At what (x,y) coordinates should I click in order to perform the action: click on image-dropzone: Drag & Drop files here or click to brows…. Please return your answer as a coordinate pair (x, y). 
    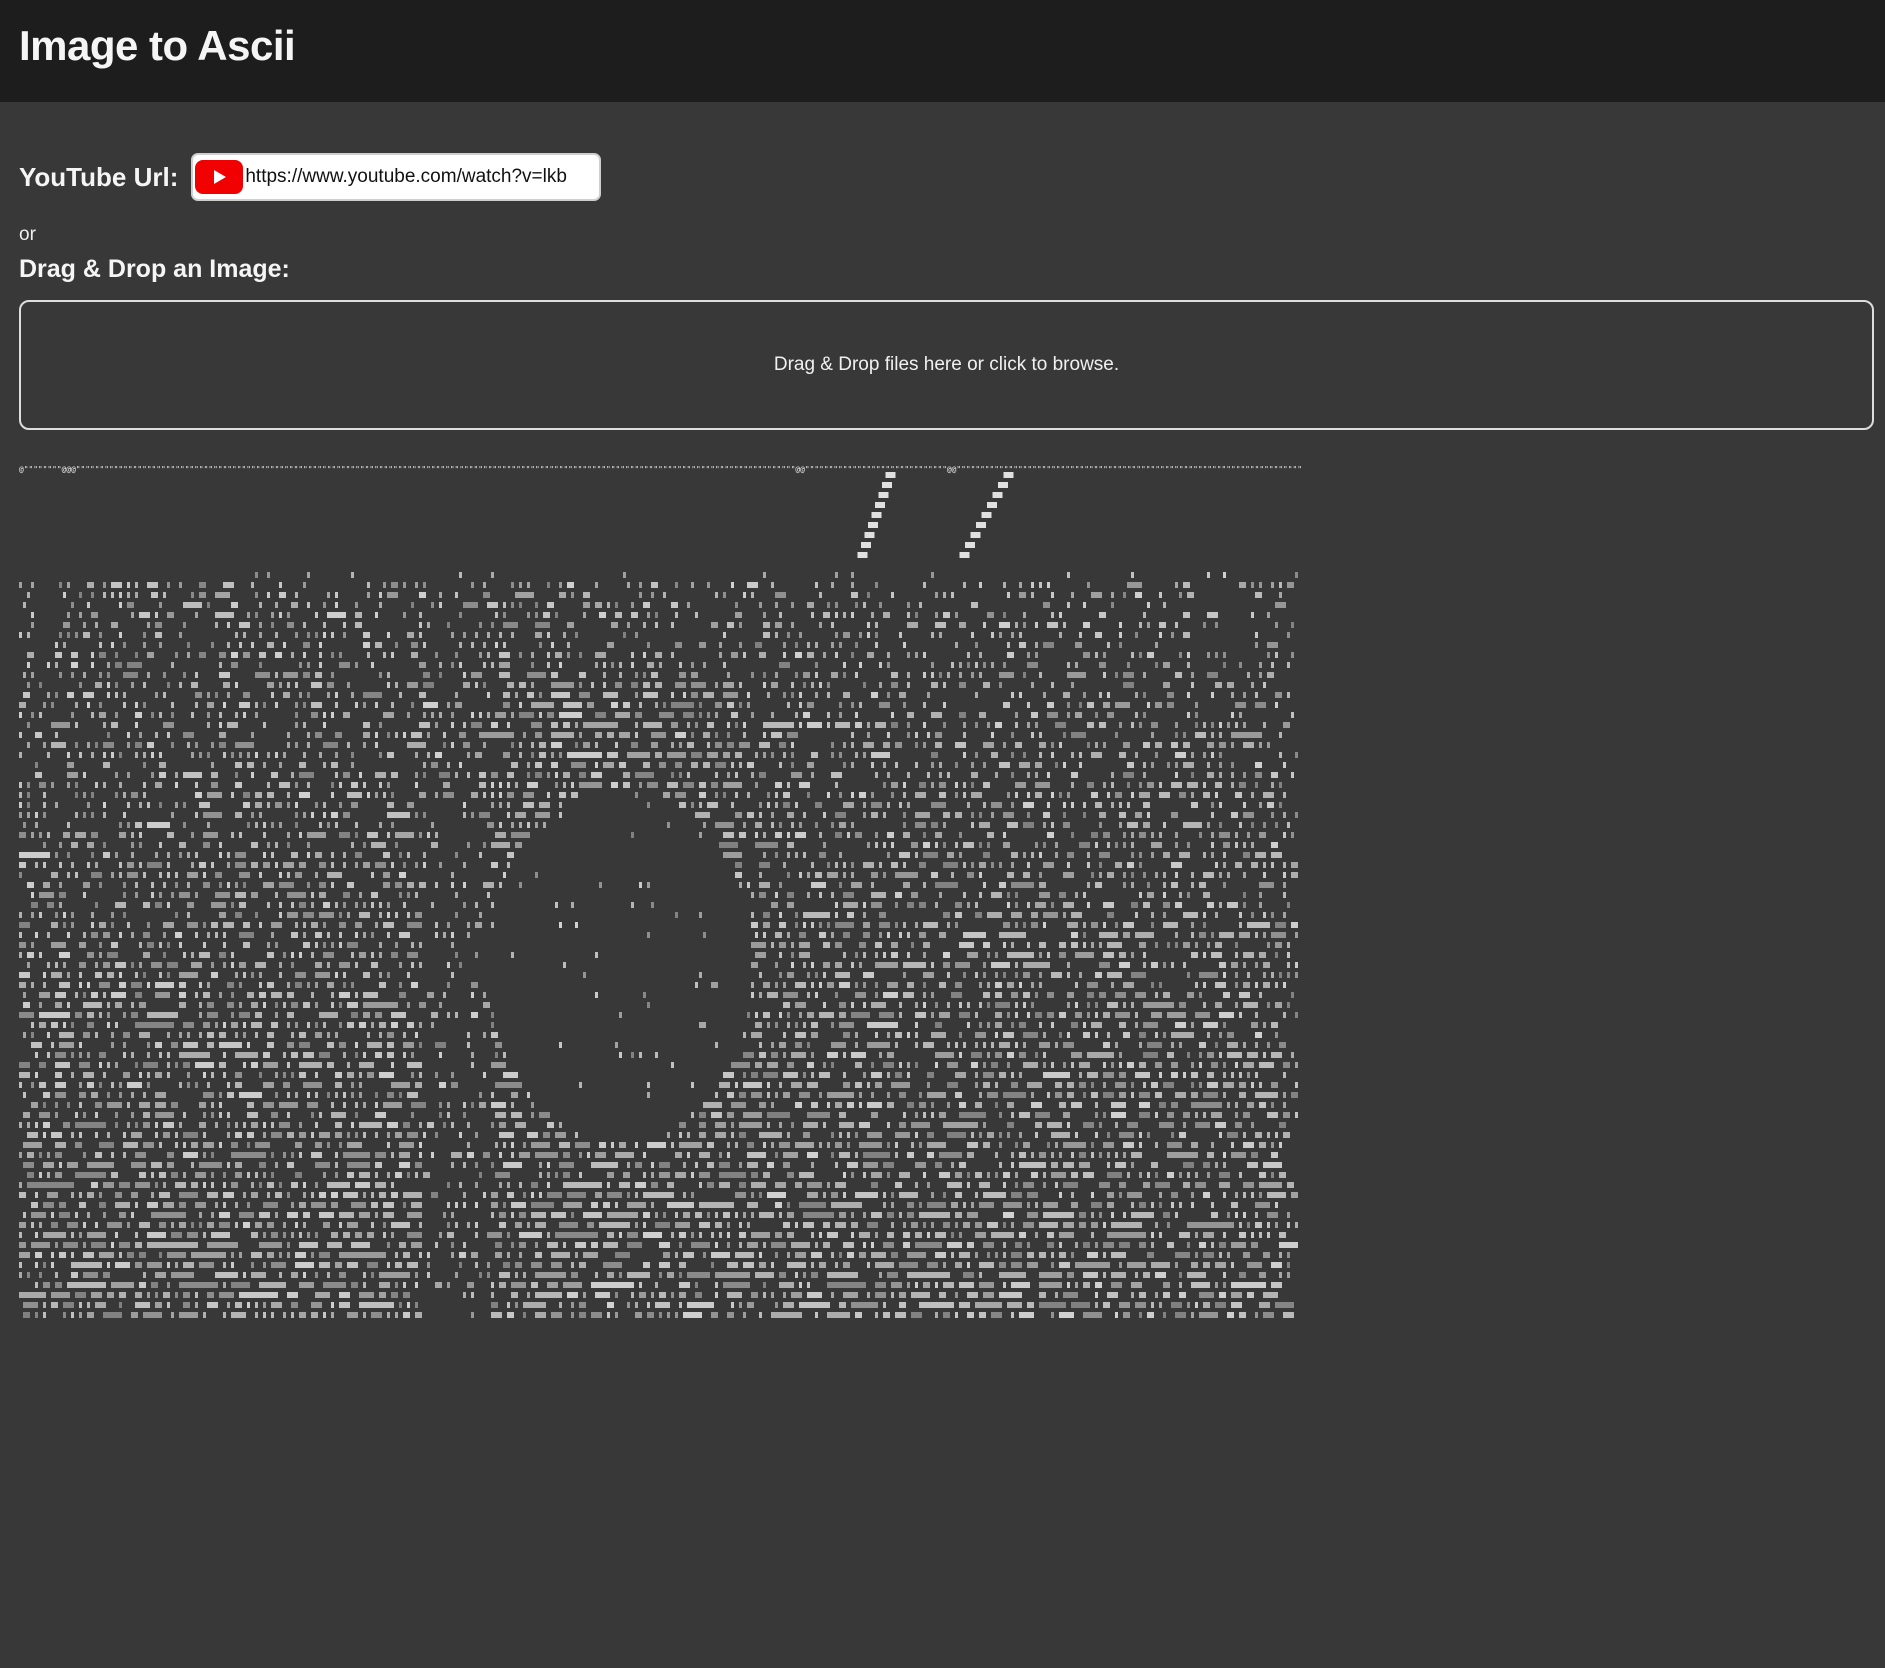
    Looking at the image, I should click on (946, 365).